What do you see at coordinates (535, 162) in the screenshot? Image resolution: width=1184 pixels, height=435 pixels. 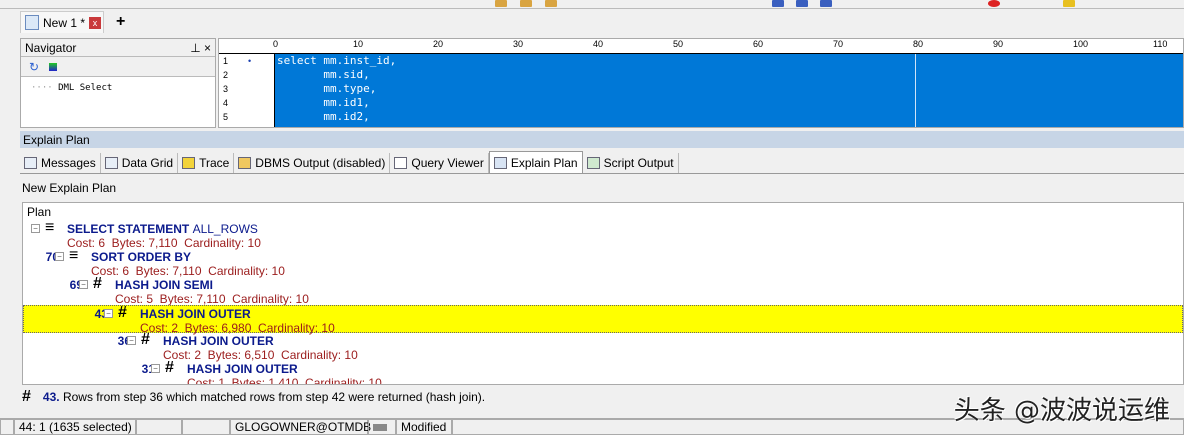 I see `tab-explain-plan: Explain Plan` at bounding box center [535, 162].